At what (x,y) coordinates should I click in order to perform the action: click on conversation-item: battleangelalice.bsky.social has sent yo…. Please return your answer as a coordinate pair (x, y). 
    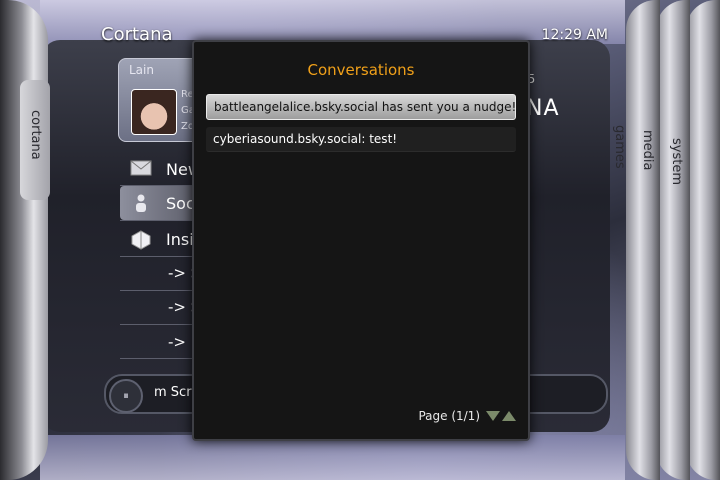
    Looking at the image, I should click on (361, 107).